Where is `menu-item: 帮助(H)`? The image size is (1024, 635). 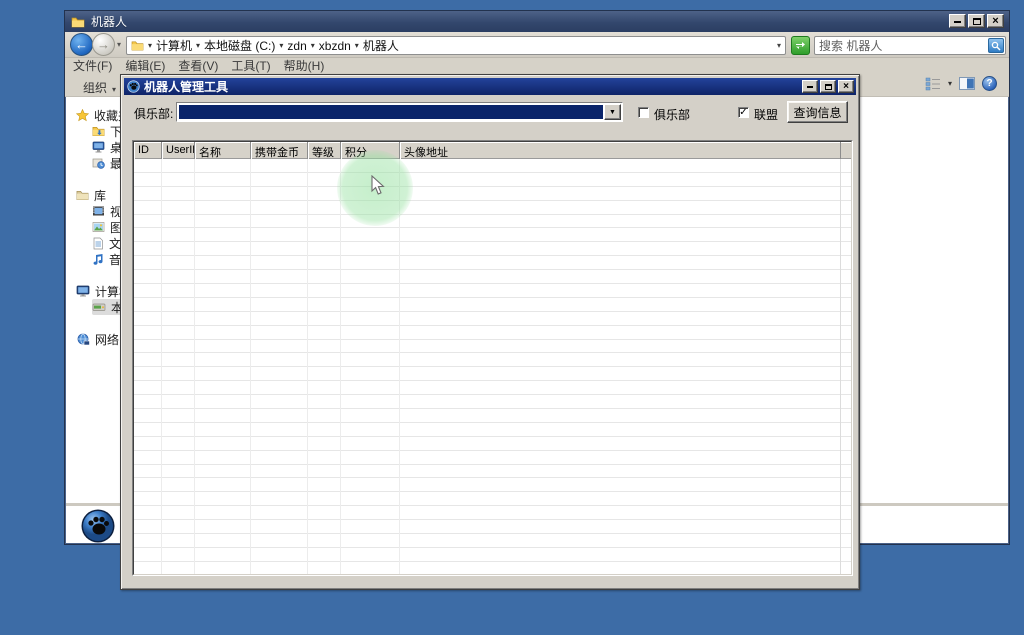 menu-item: 帮助(H) is located at coordinates (304, 65).